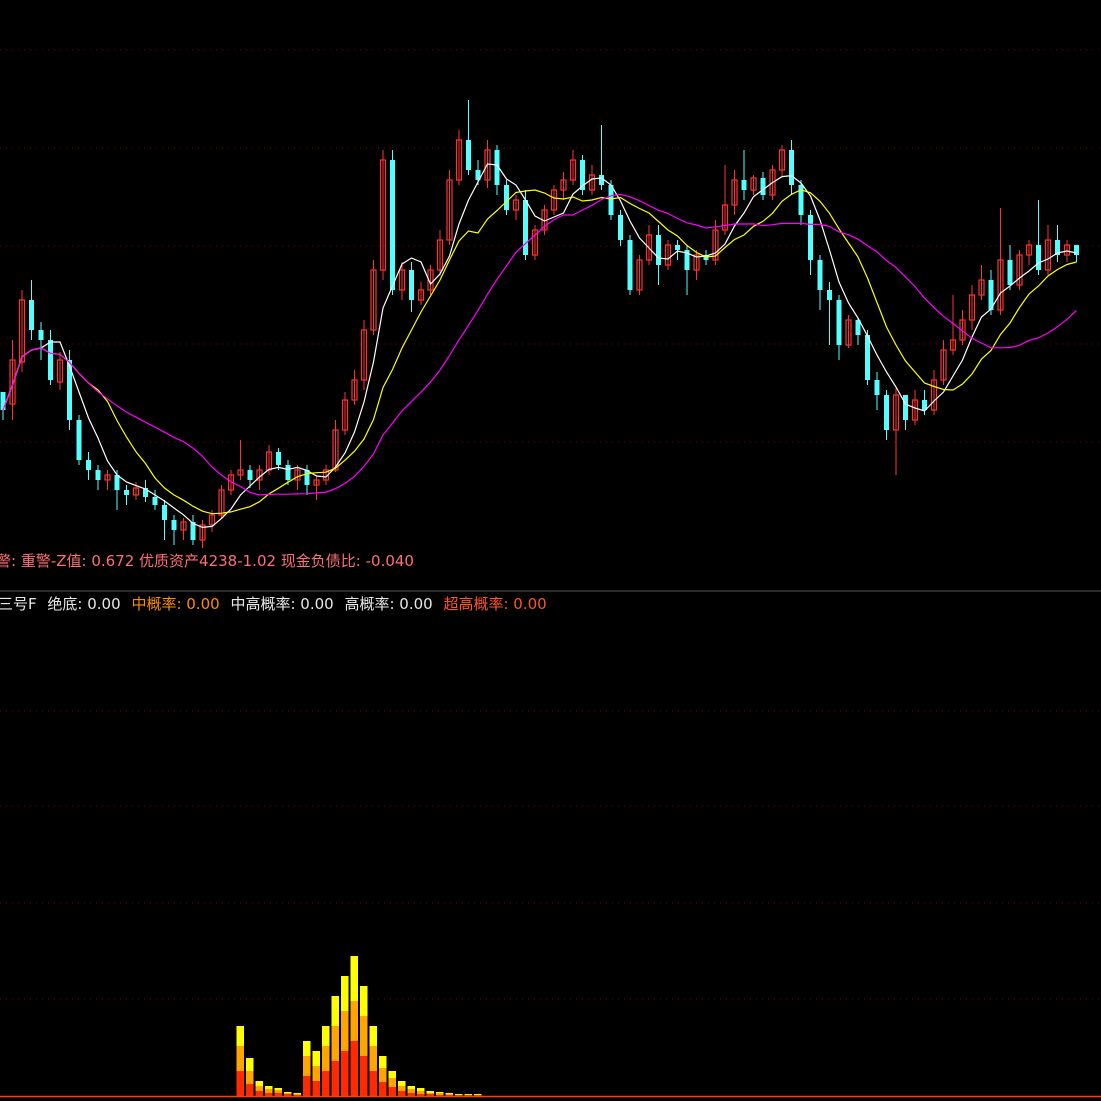 This screenshot has height=1101, width=1101. What do you see at coordinates (175, 604) in the screenshot?
I see `legend-item-medium-probability: 中概率: 0.00` at bounding box center [175, 604].